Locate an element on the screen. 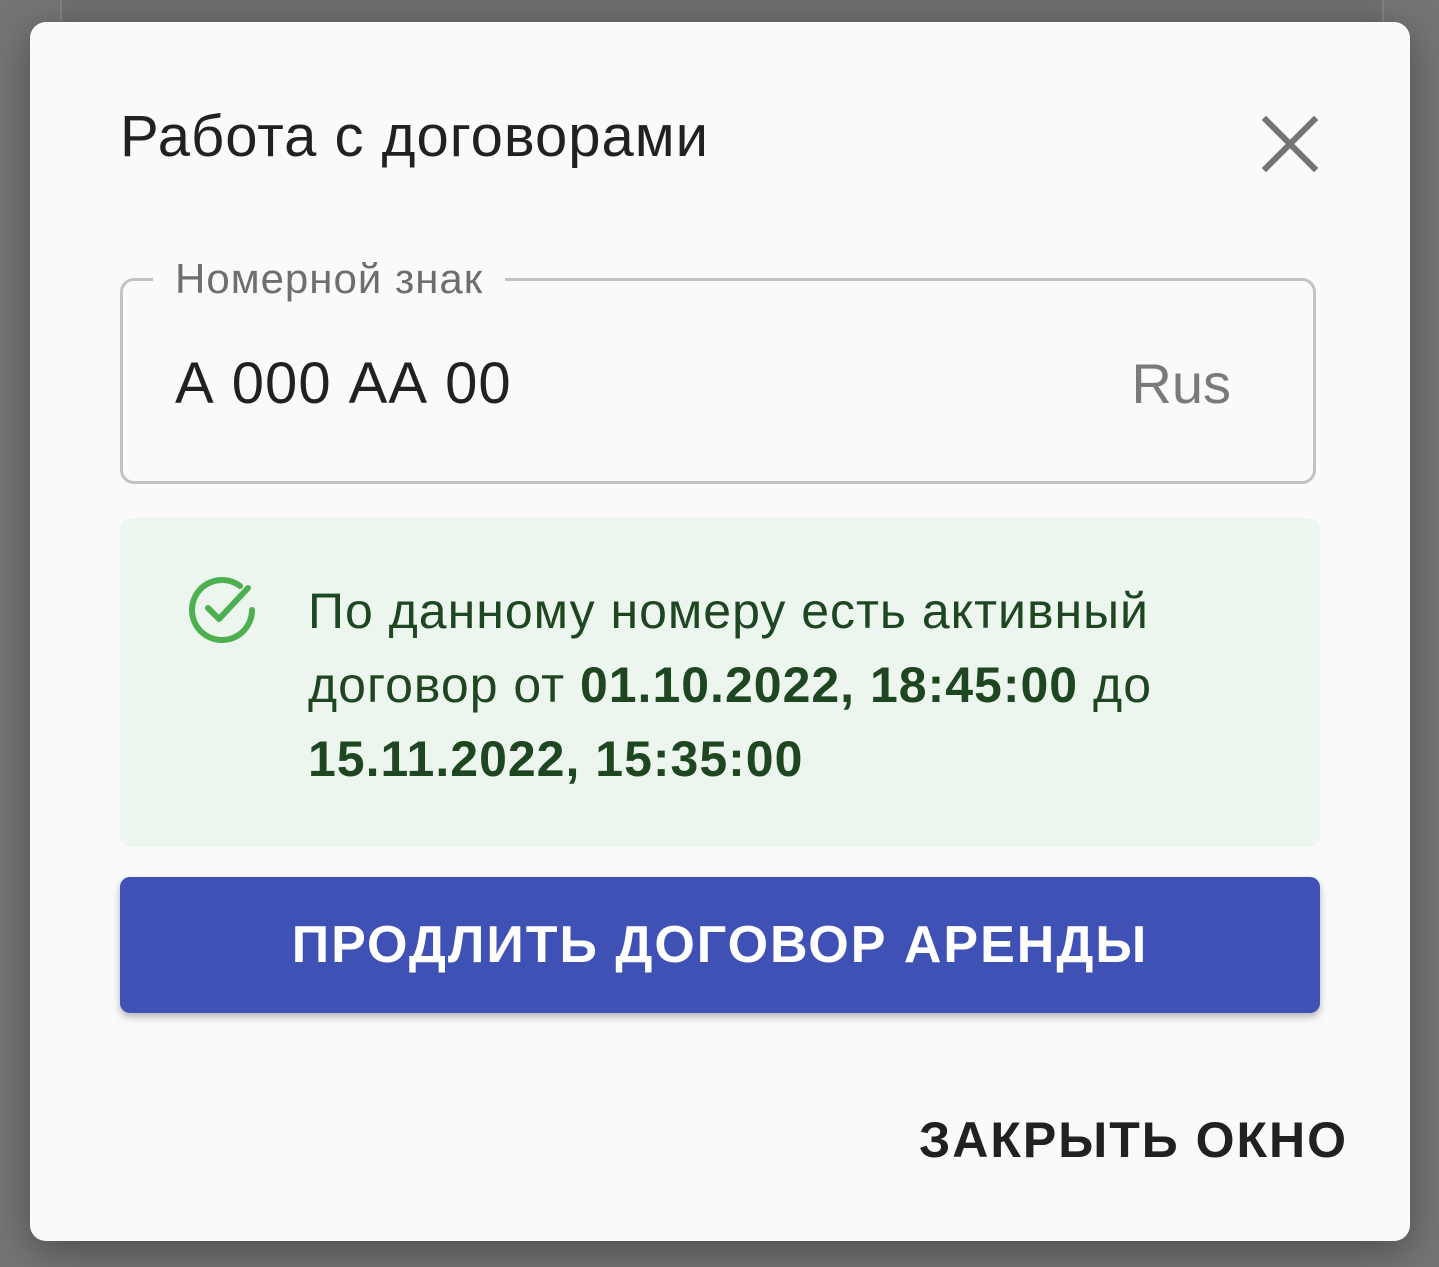  background-page is located at coordinates (722, 11).